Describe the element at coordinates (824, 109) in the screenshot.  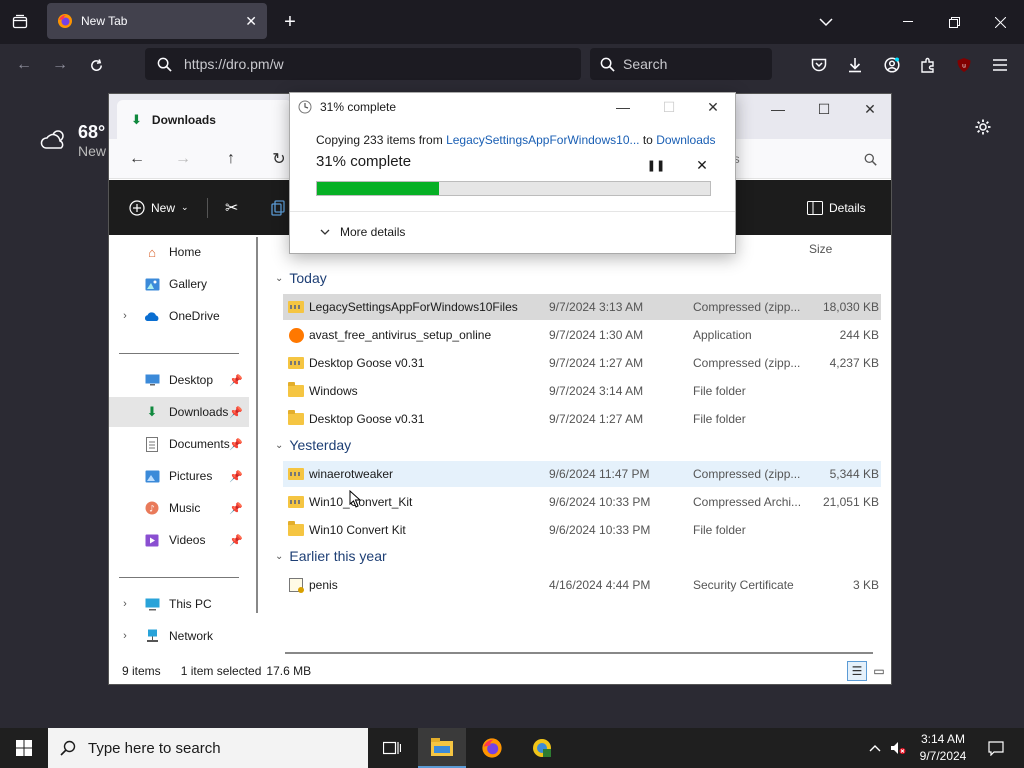
I see `maximize-icon: ☐` at that location.